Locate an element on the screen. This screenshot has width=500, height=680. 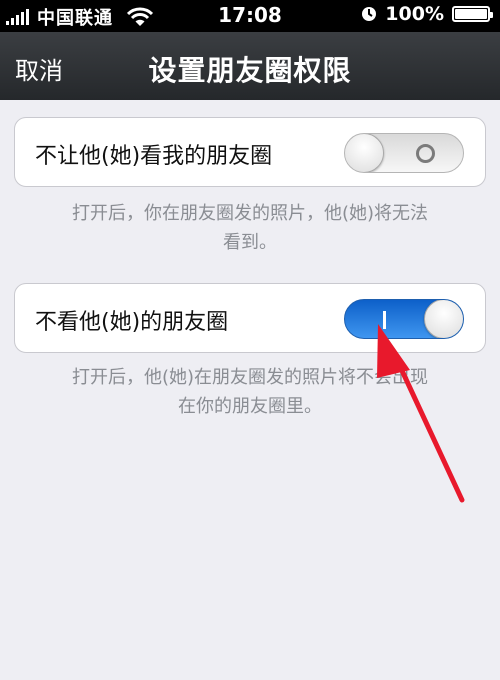
page-title: 设置朋友圈权限 is located at coordinates (250, 70).